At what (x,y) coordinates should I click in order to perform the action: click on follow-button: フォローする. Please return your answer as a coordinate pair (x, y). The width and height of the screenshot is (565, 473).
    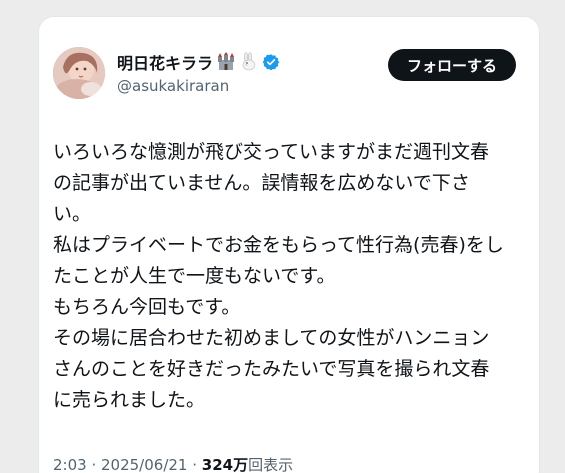
    Looking at the image, I should click on (452, 65).